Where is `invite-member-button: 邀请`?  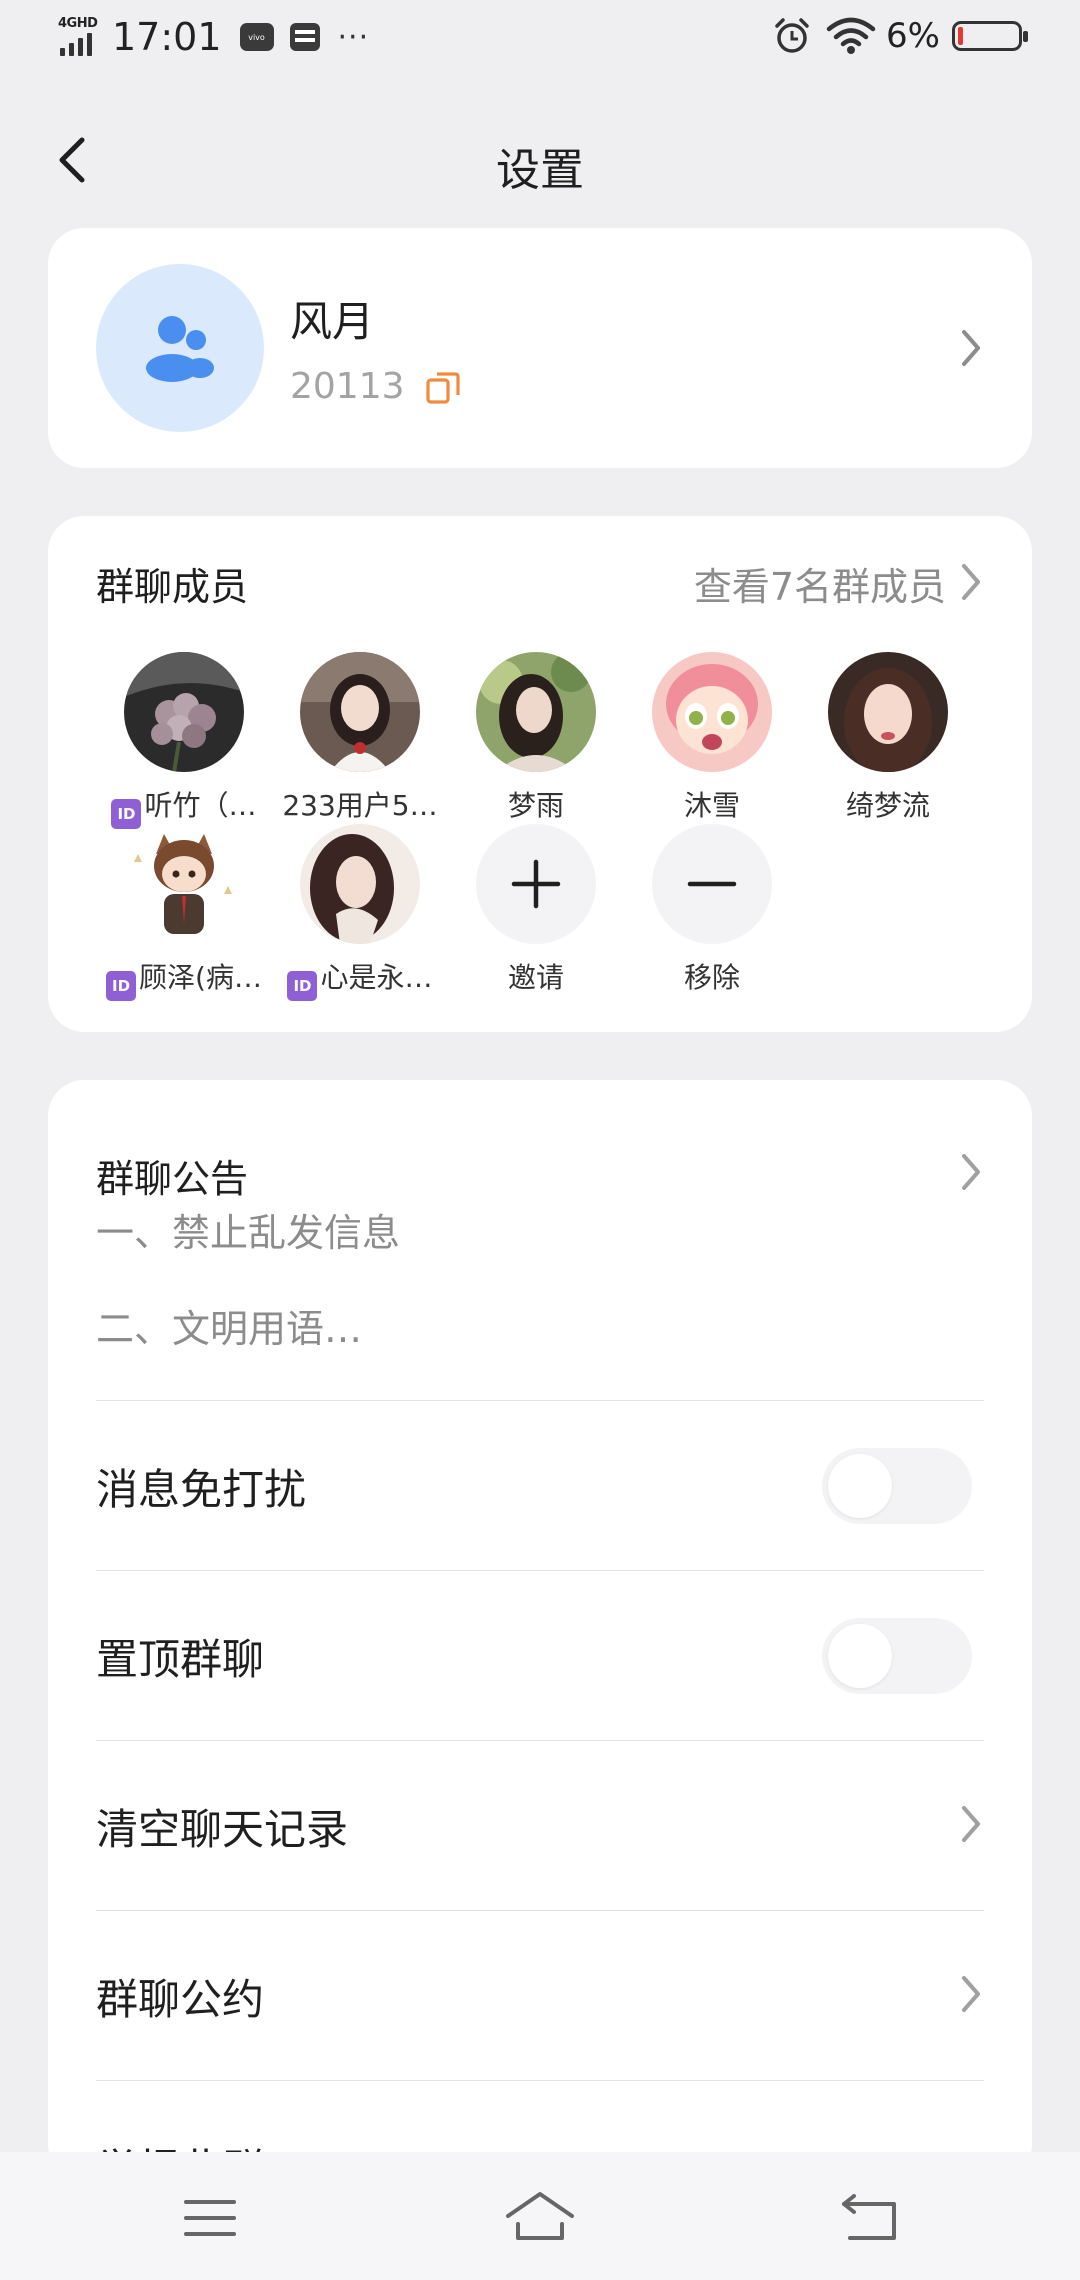
invite-member-button: 邀请 is located at coordinates (536, 914).